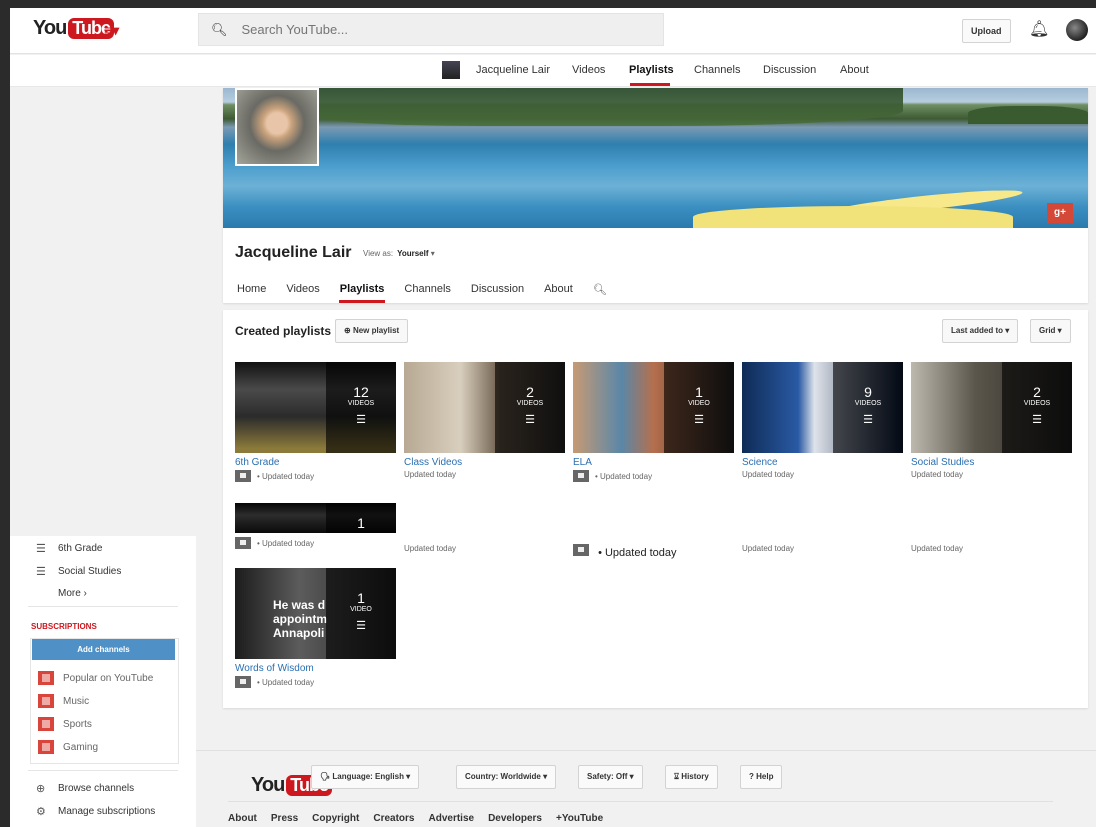  Describe the element at coordinates (361, 609) in the screenshot. I see `video-count-label: VIDEO` at that location.